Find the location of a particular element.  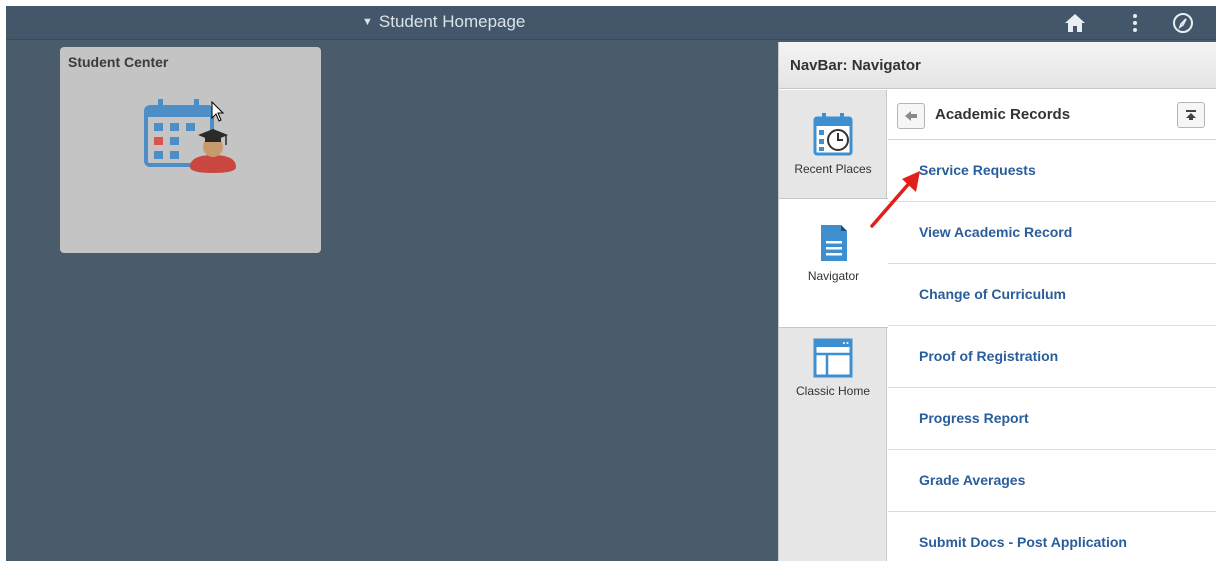

nav-item-label: Change of Curriculum is located at coordinates (993, 294).